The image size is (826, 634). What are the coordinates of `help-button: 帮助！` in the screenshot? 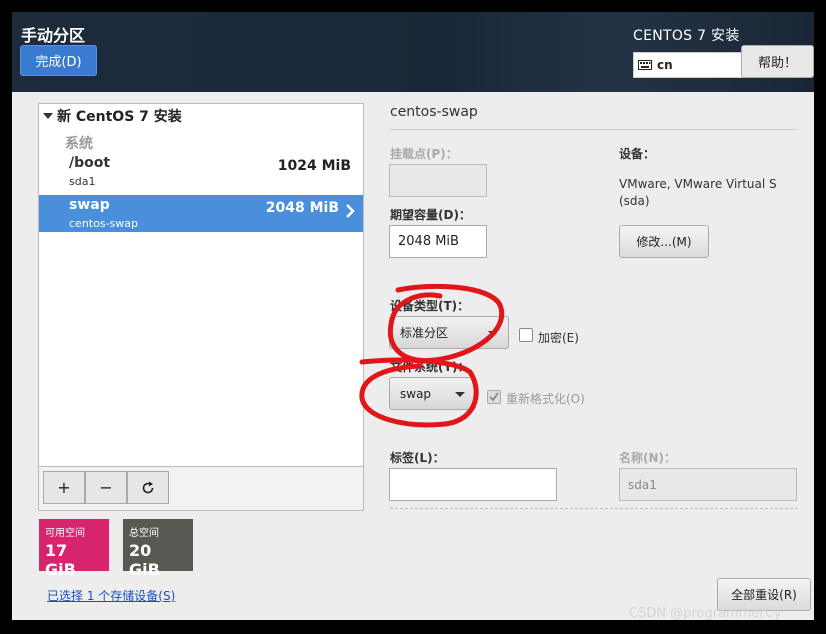 It's located at (777, 61).